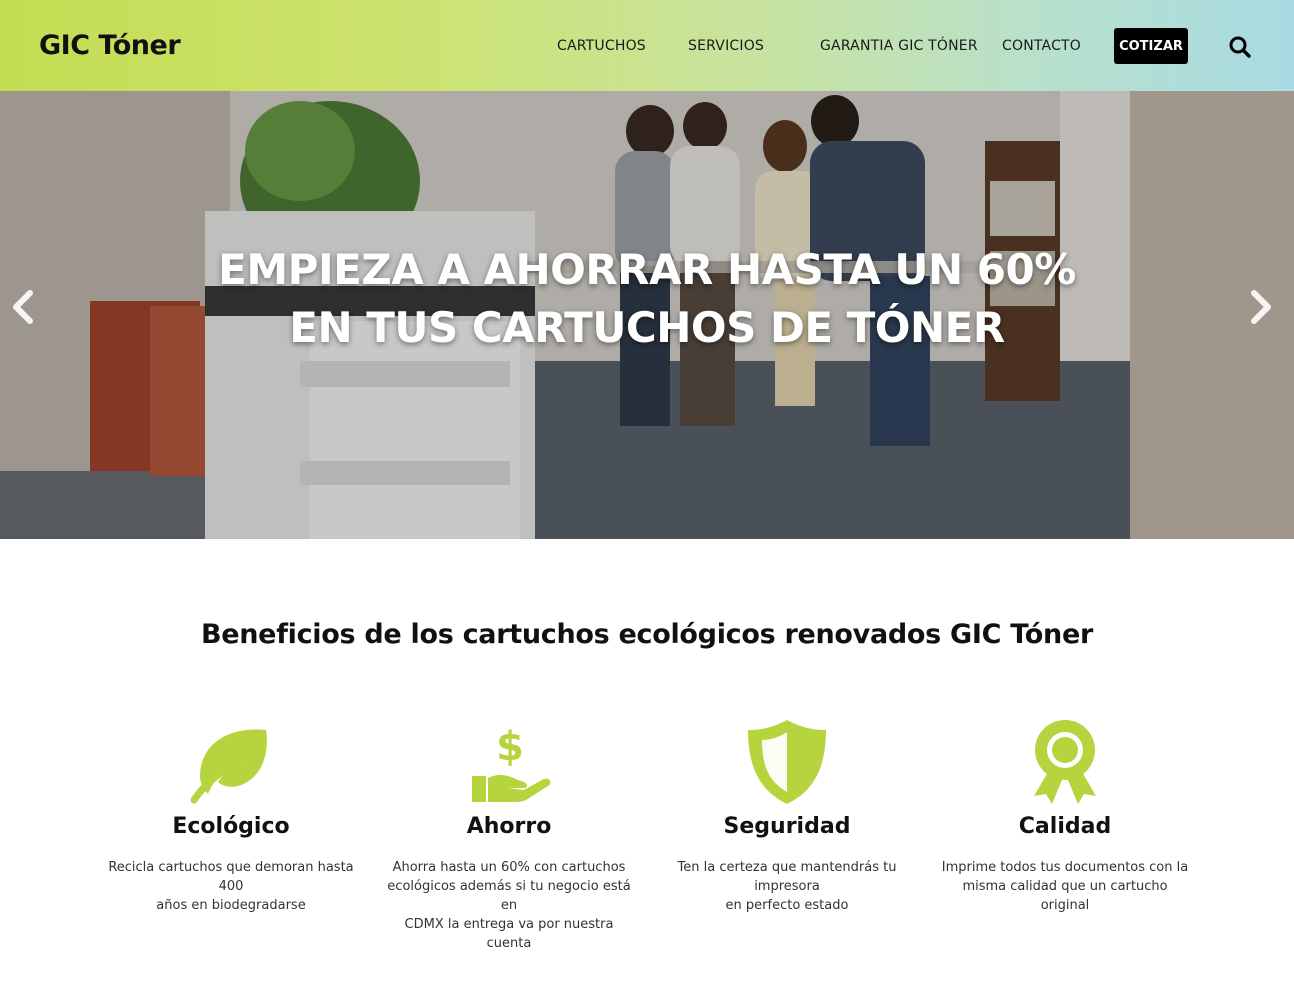 Image resolution: width=1294 pixels, height=994 pixels. Describe the element at coordinates (601, 46) in the screenshot. I see `nav-cartuchos: CARTUCHOS` at that location.